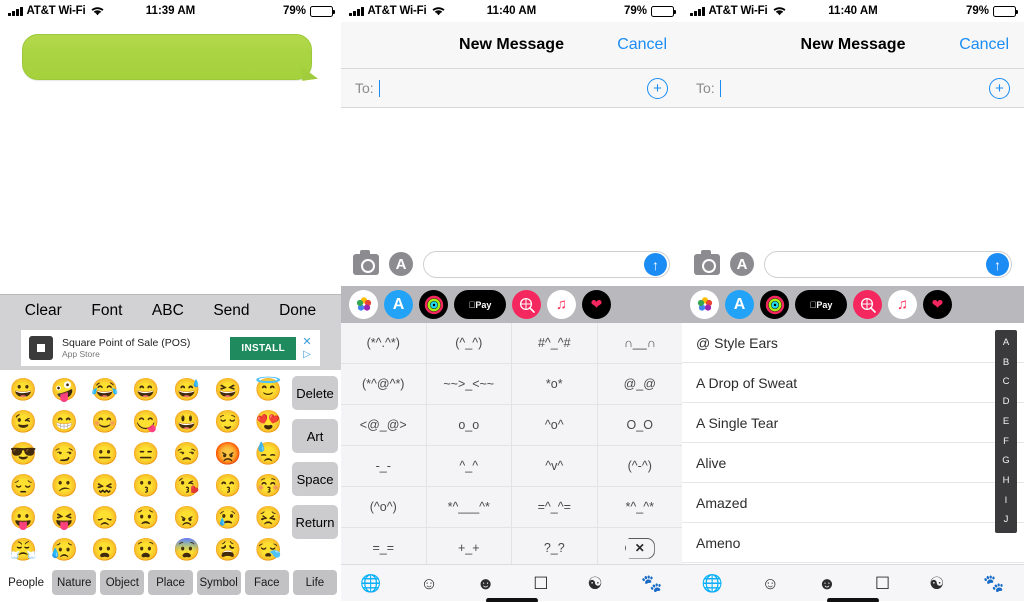 The height and width of the screenshot is (602, 1024). What do you see at coordinates (218, 582) in the screenshot?
I see `tab-symbol: Symbol` at bounding box center [218, 582].